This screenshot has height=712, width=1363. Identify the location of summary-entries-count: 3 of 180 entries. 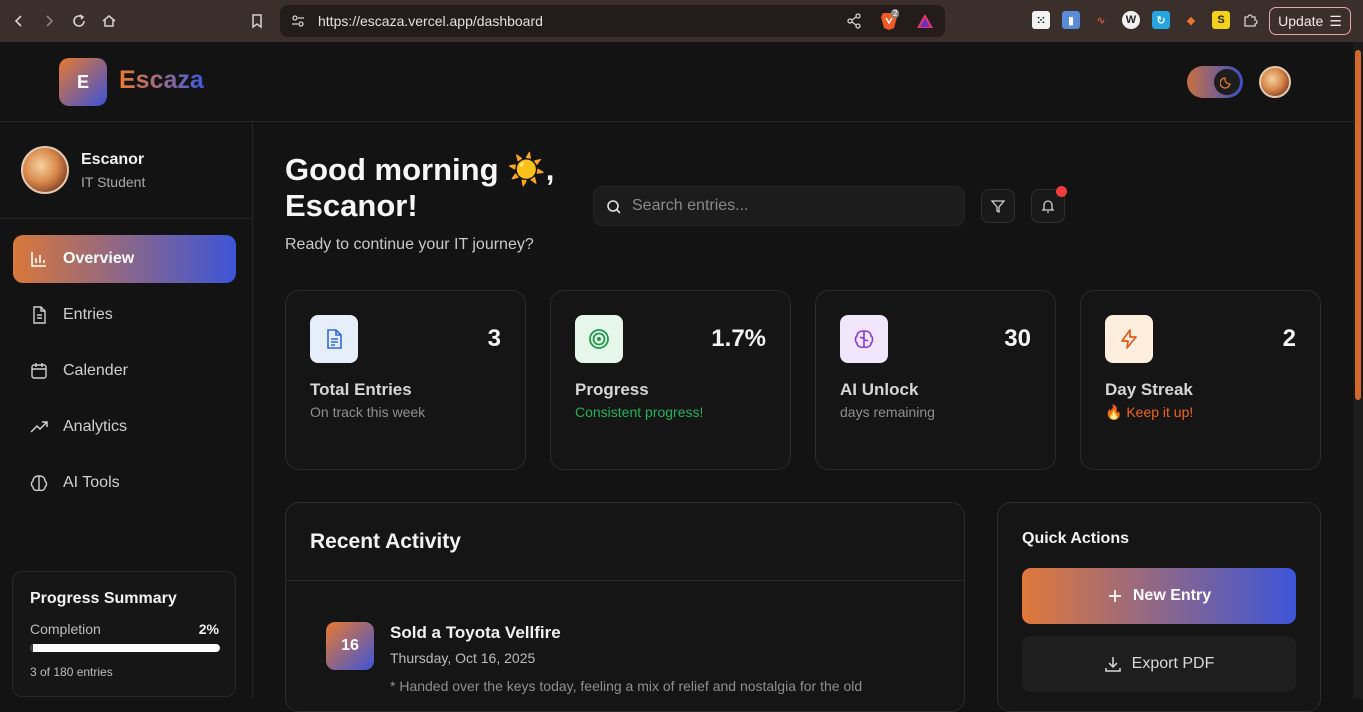
(71, 672).